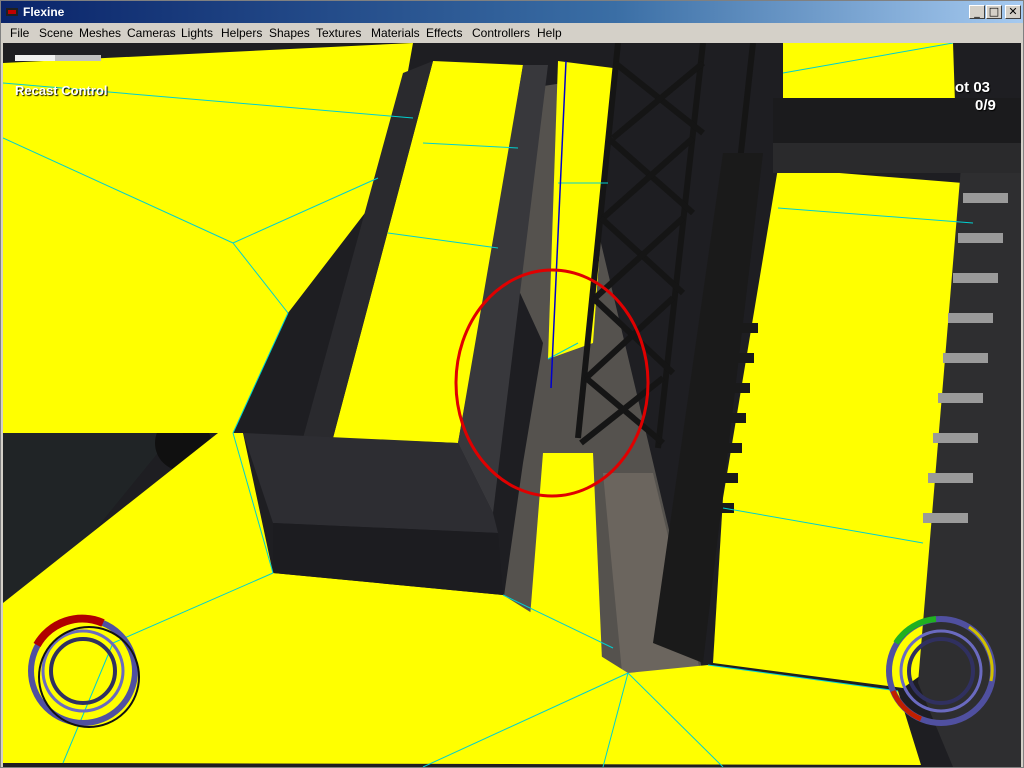 Image resolution: width=1024 pixels, height=768 pixels. Describe the element at coordinates (100, 33) in the screenshot. I see `menu-meshes: Meshes` at that location.